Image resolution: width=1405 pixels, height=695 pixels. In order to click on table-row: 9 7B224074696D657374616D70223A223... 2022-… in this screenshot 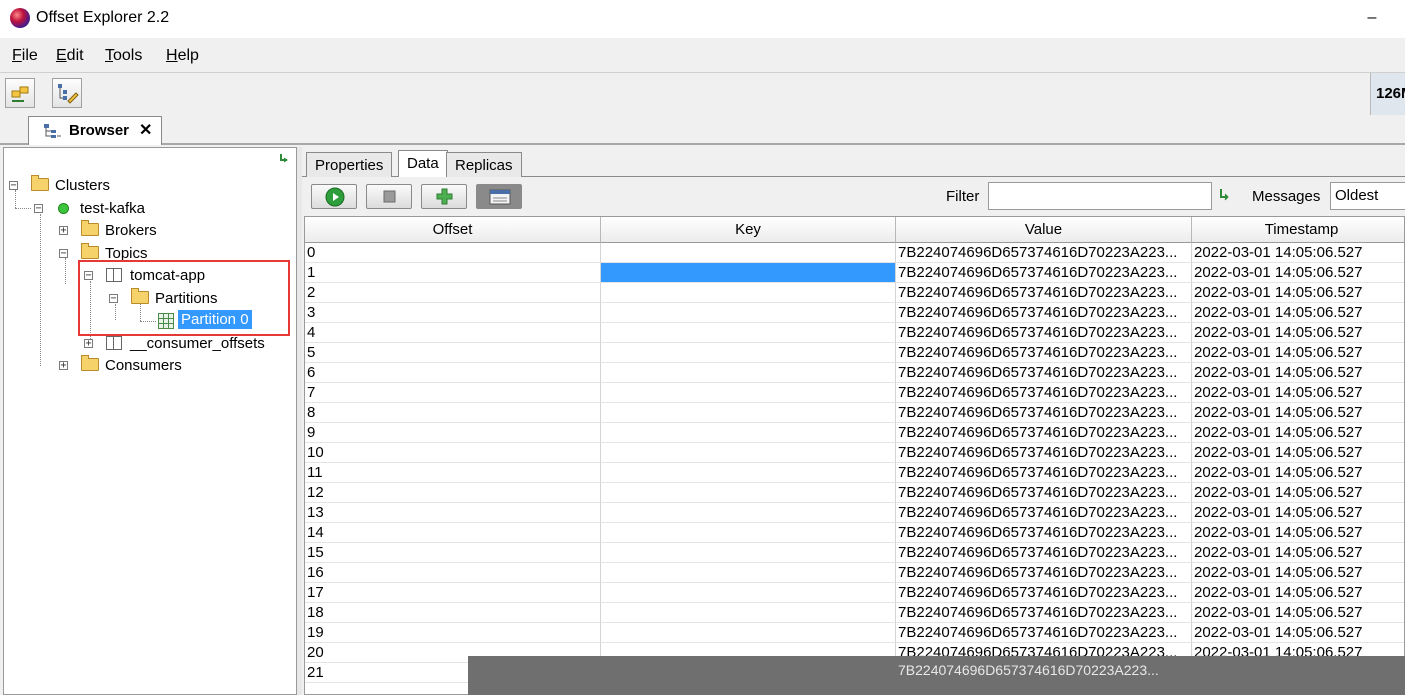, I will do `click(854, 433)`.